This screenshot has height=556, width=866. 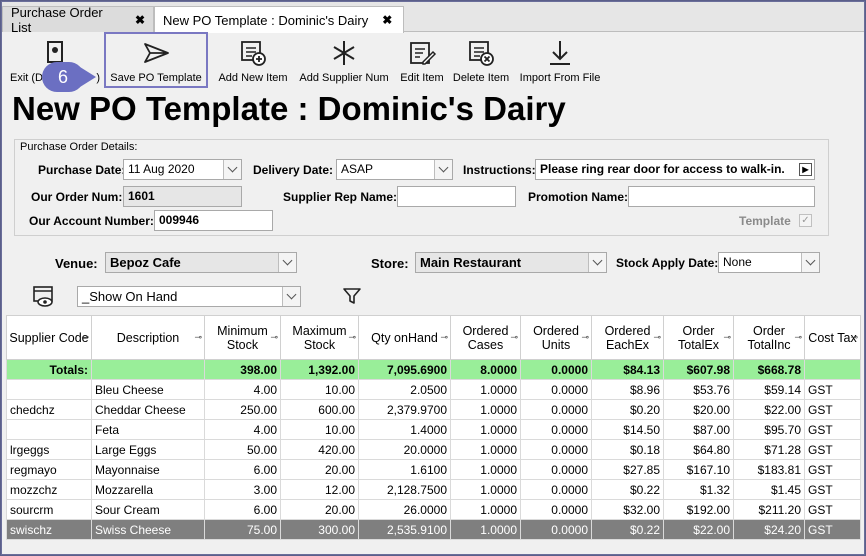 What do you see at coordinates (404, 369) in the screenshot?
I see `table-cell: 7,095.6900` at bounding box center [404, 369].